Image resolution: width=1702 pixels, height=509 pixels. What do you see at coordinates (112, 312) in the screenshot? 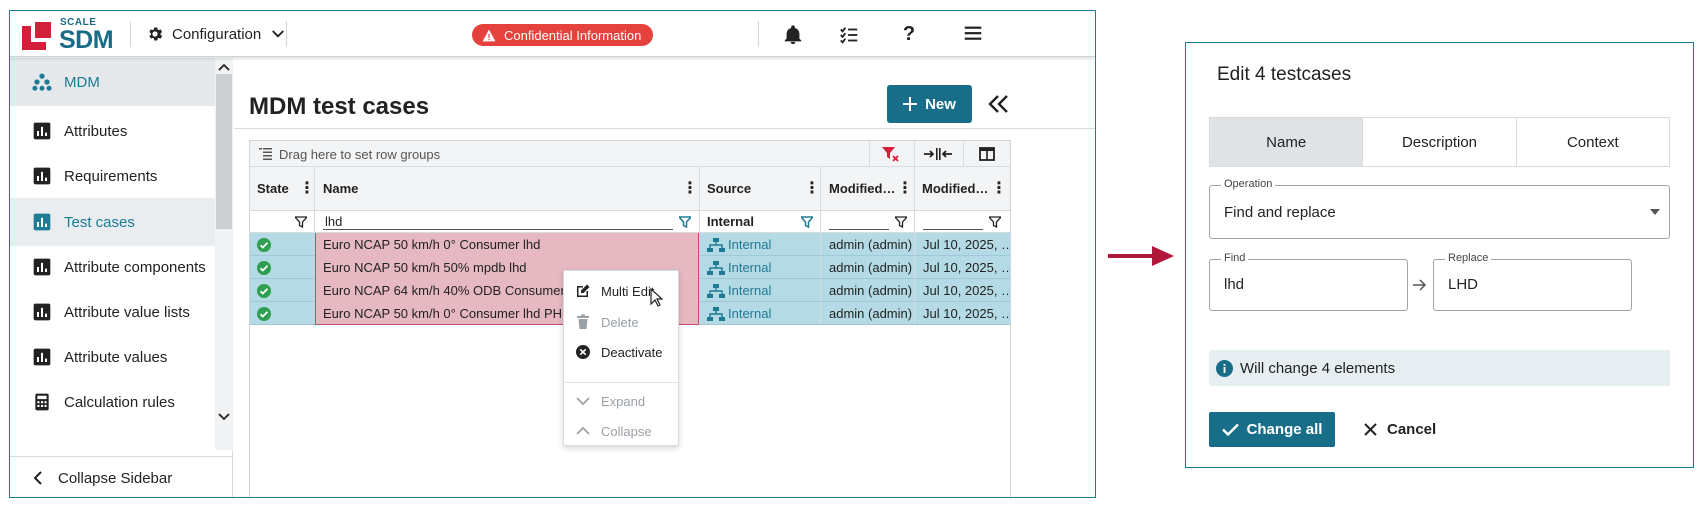
I see `sidebar-item-attribute-value-lists: Attribute value lists` at bounding box center [112, 312].